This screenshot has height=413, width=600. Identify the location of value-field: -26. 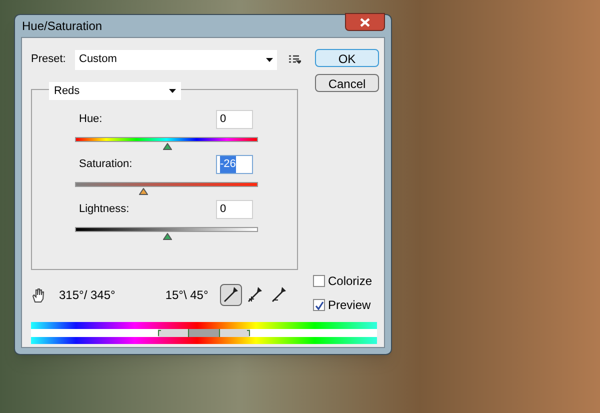
(234, 164).